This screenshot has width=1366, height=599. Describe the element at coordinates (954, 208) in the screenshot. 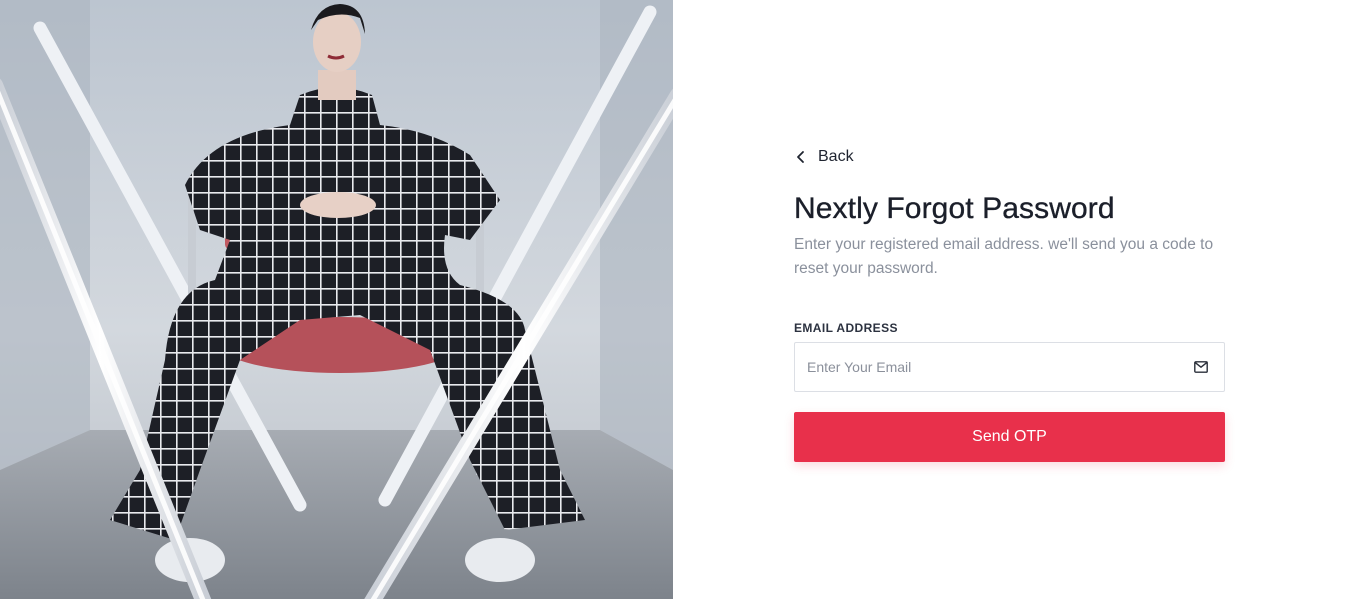

I see `page-title: Nextly Forgot Password` at that location.